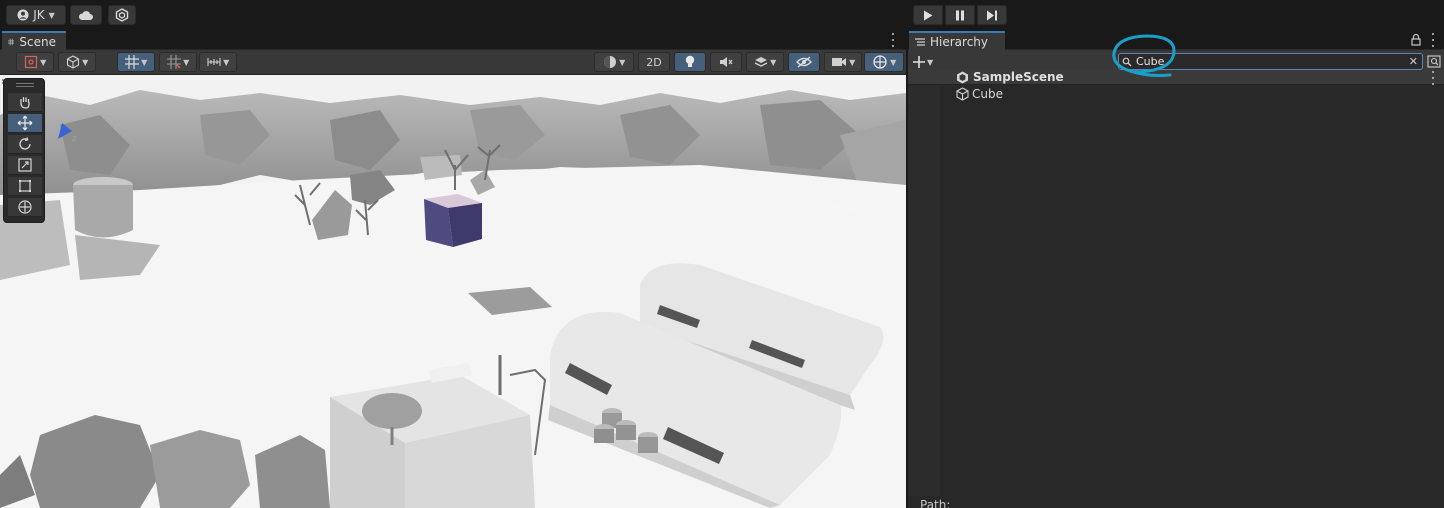 Image resolution: width=1444 pixels, height=508 pixels. Describe the element at coordinates (935, 503) in the screenshot. I see `path-label: Path:` at that location.